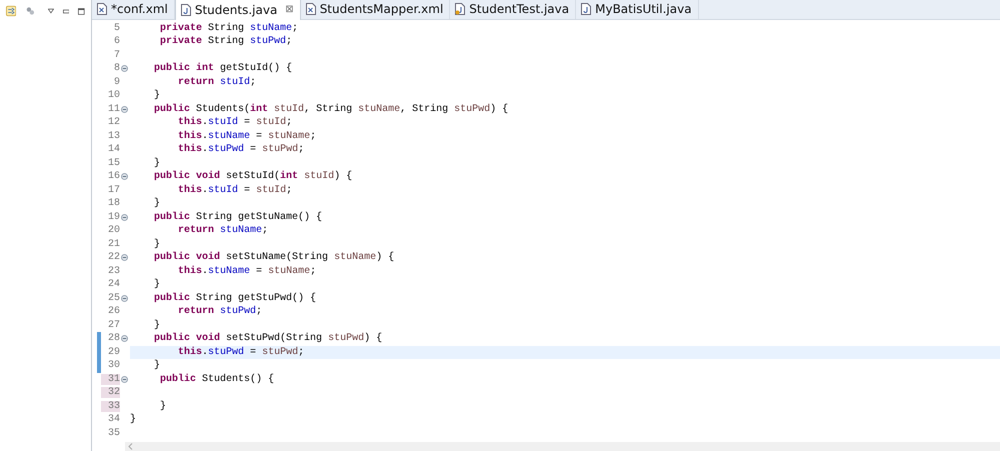 This screenshot has width=1000, height=451. I want to click on editor-tab: Students.java ⊠, so click(237, 10).